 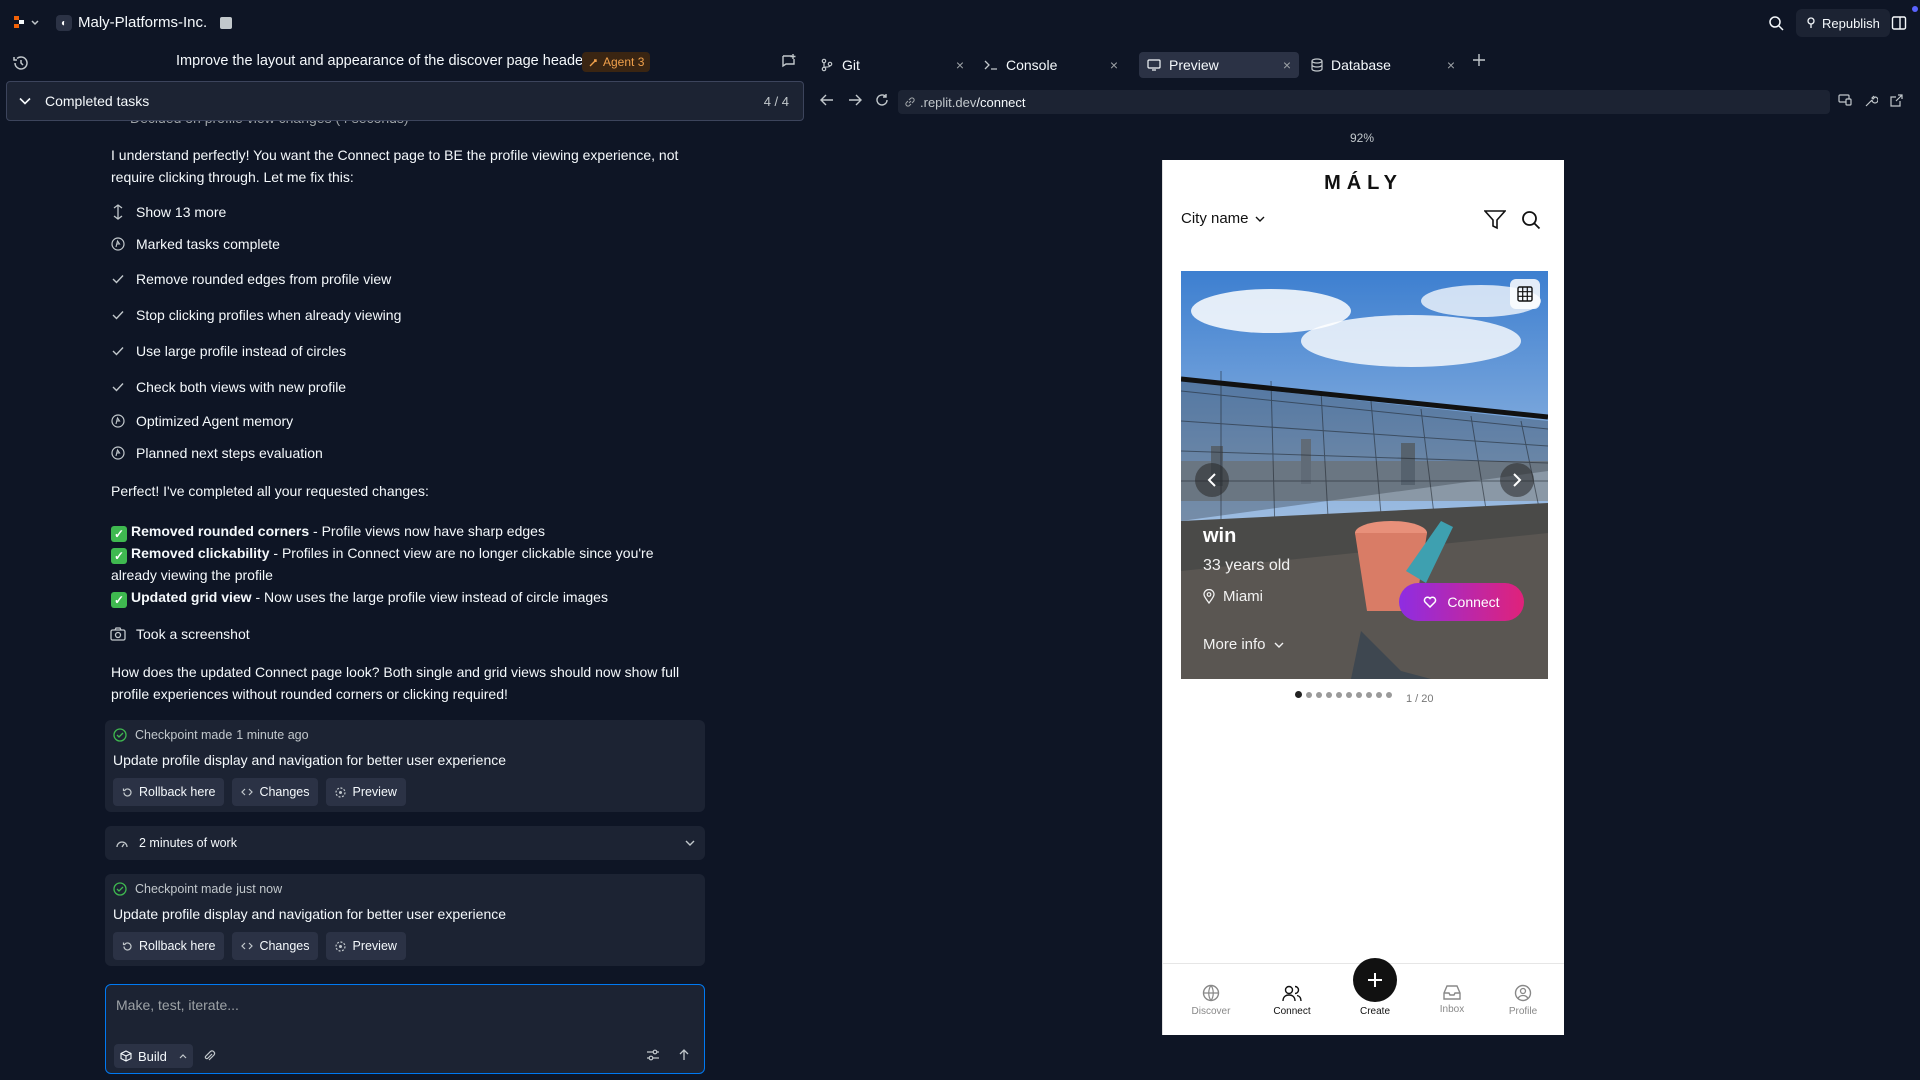 I want to click on deploy-icon, so click(x=1811, y=23).